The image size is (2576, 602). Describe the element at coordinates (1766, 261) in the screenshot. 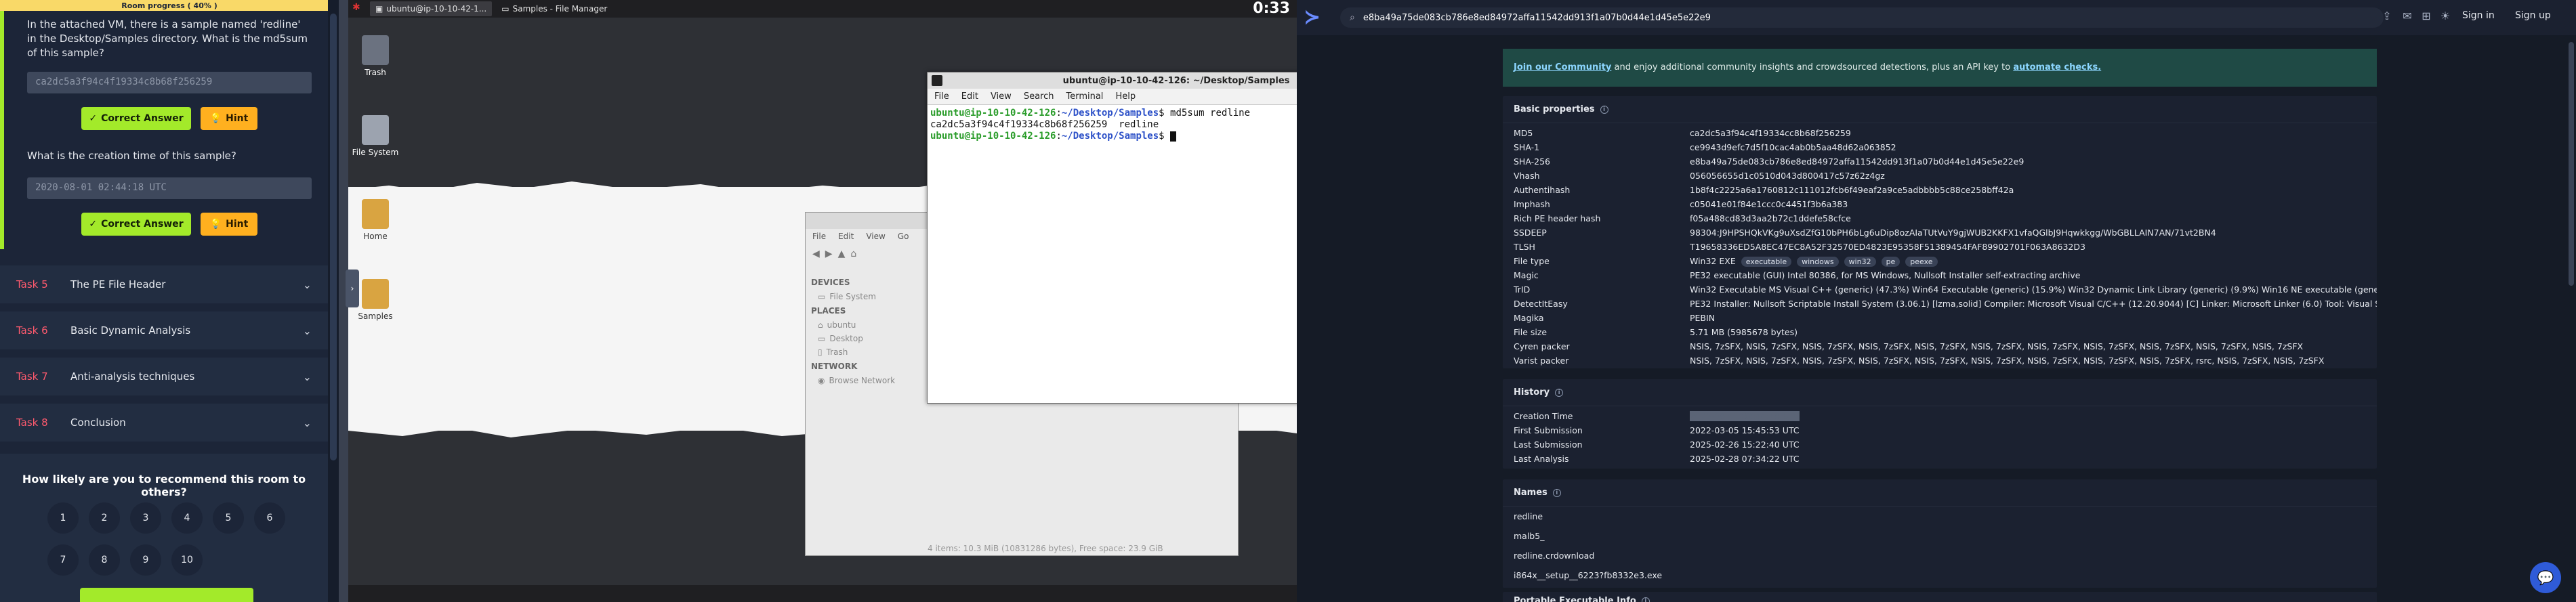

I see `file-type-tag: executable` at that location.